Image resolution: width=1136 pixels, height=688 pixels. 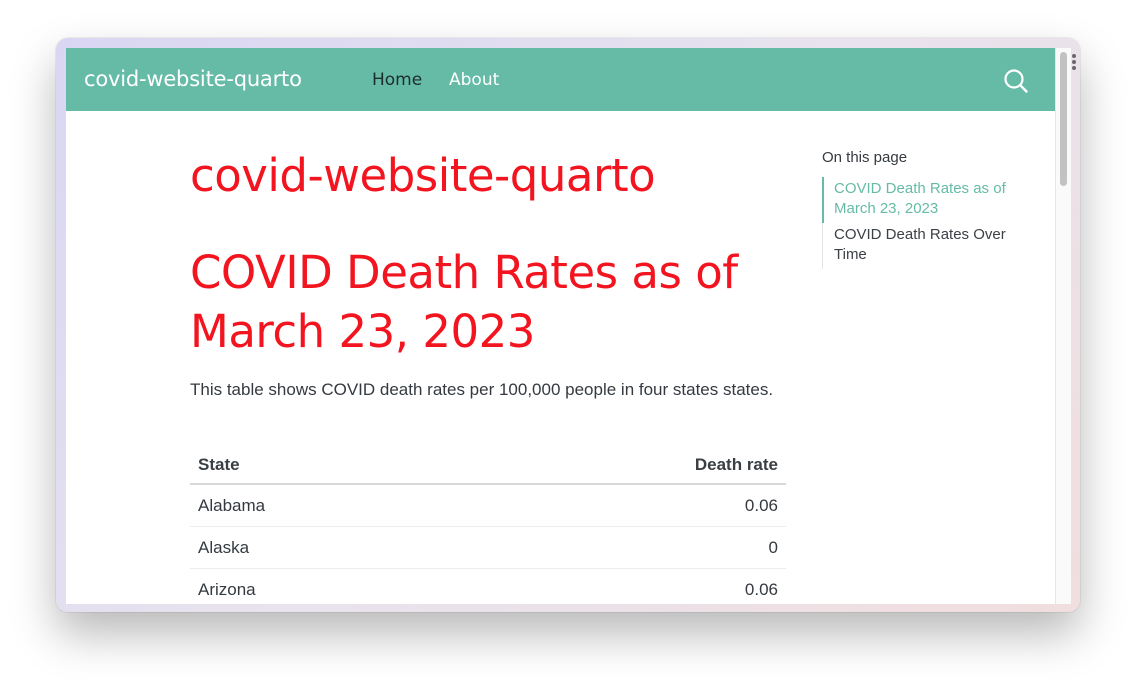 I want to click on table-header-row: State Death rate, so click(x=488, y=465).